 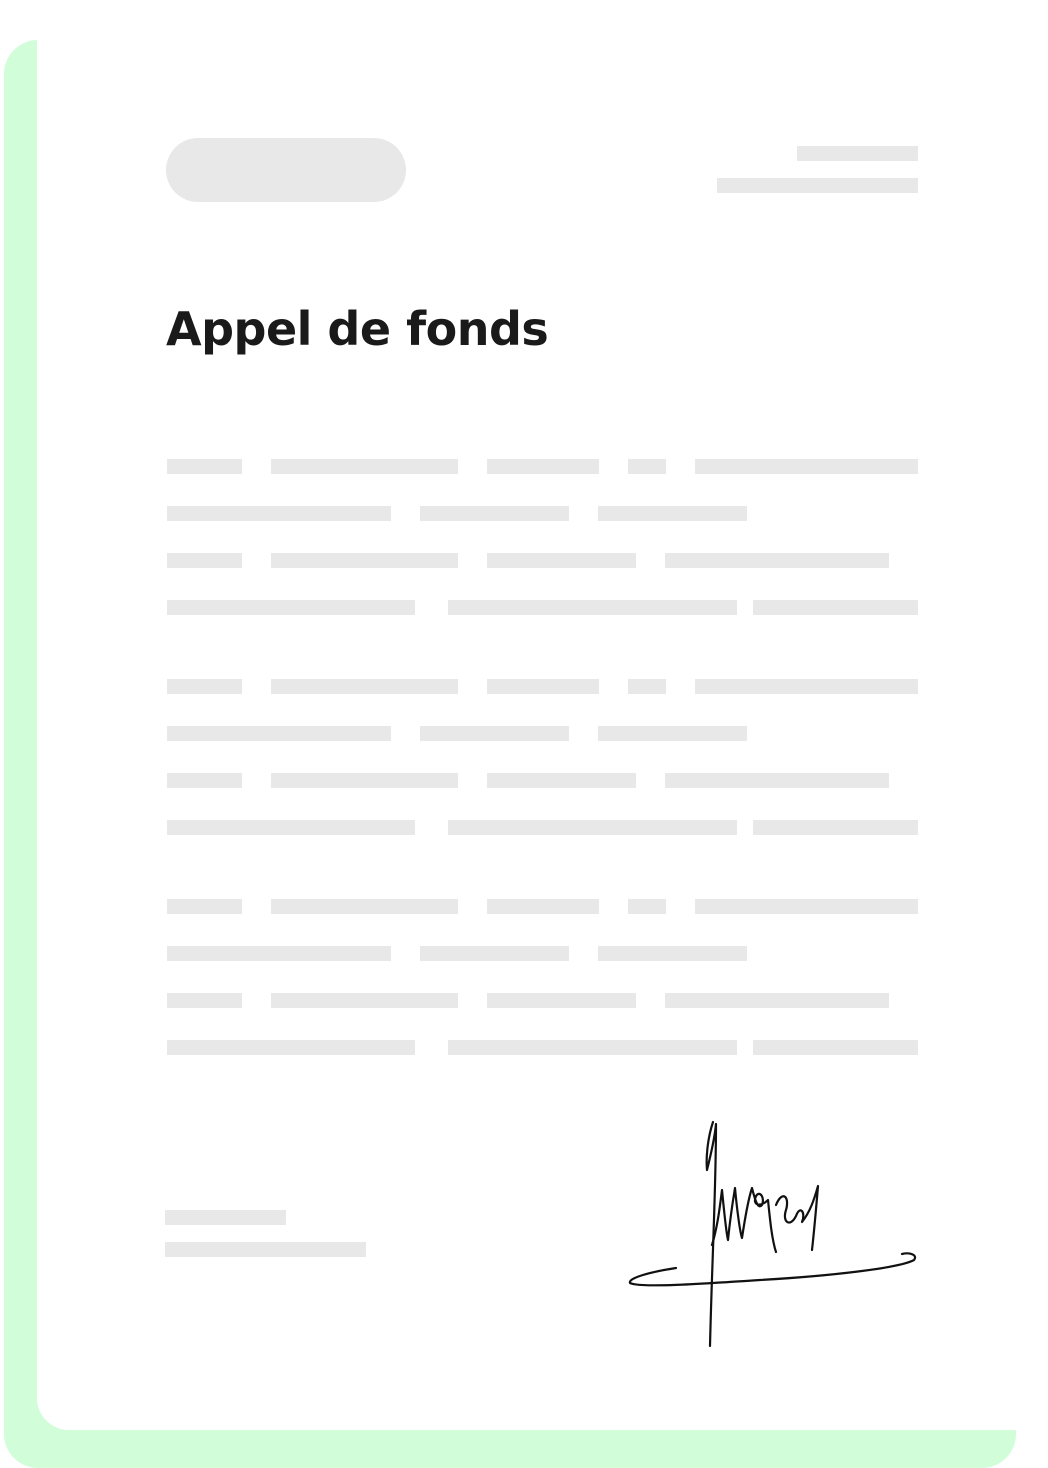 I want to click on signature-icon, so click(x=772, y=1234).